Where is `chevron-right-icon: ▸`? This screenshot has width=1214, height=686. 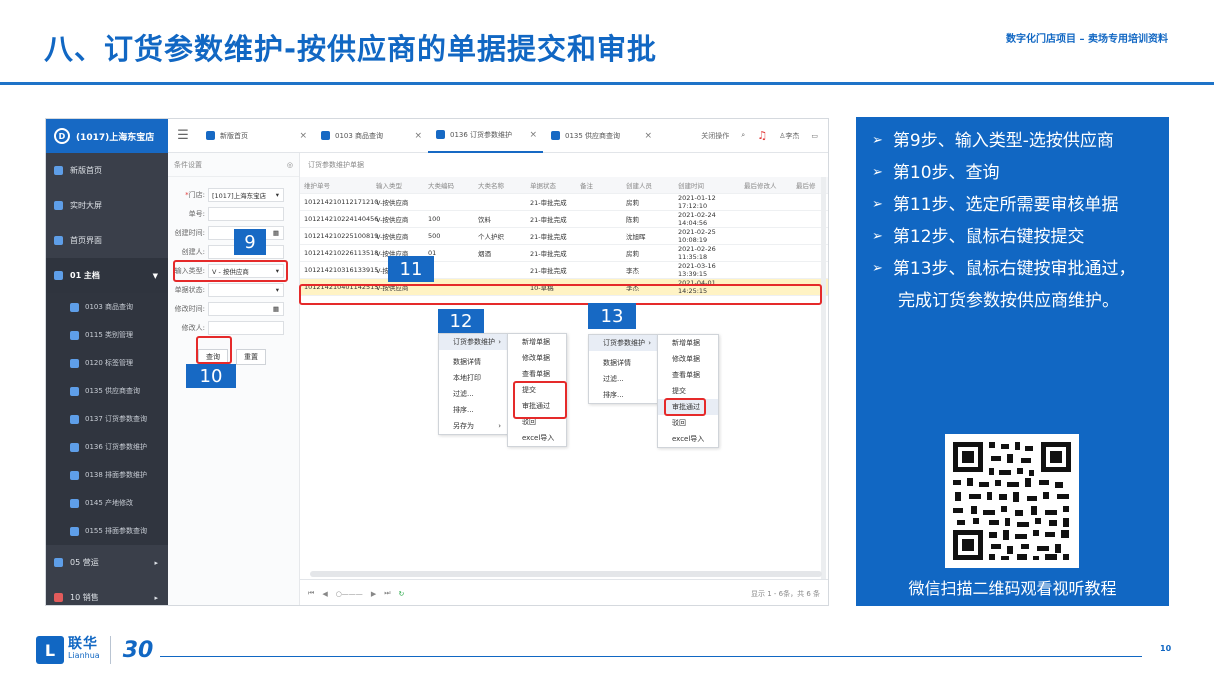 chevron-right-icon: ▸ is located at coordinates (156, 562).